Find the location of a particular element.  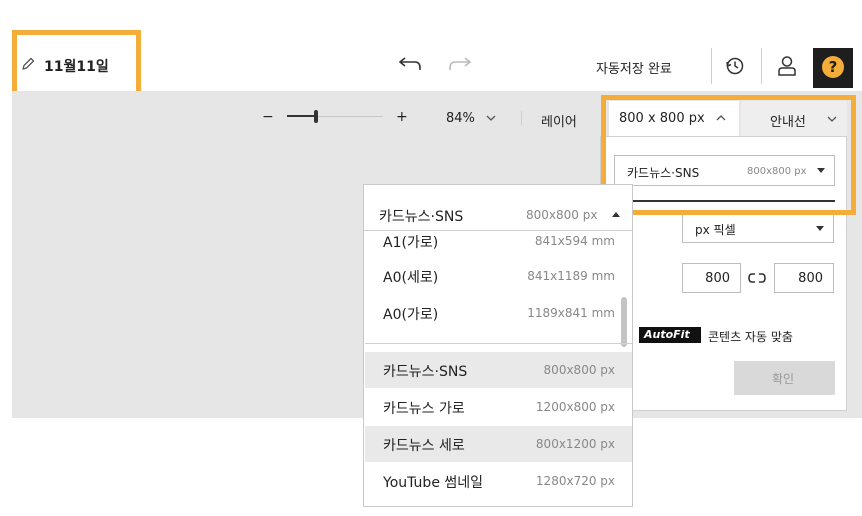

autosave-status: 자동저장 완료 is located at coordinates (634, 69).